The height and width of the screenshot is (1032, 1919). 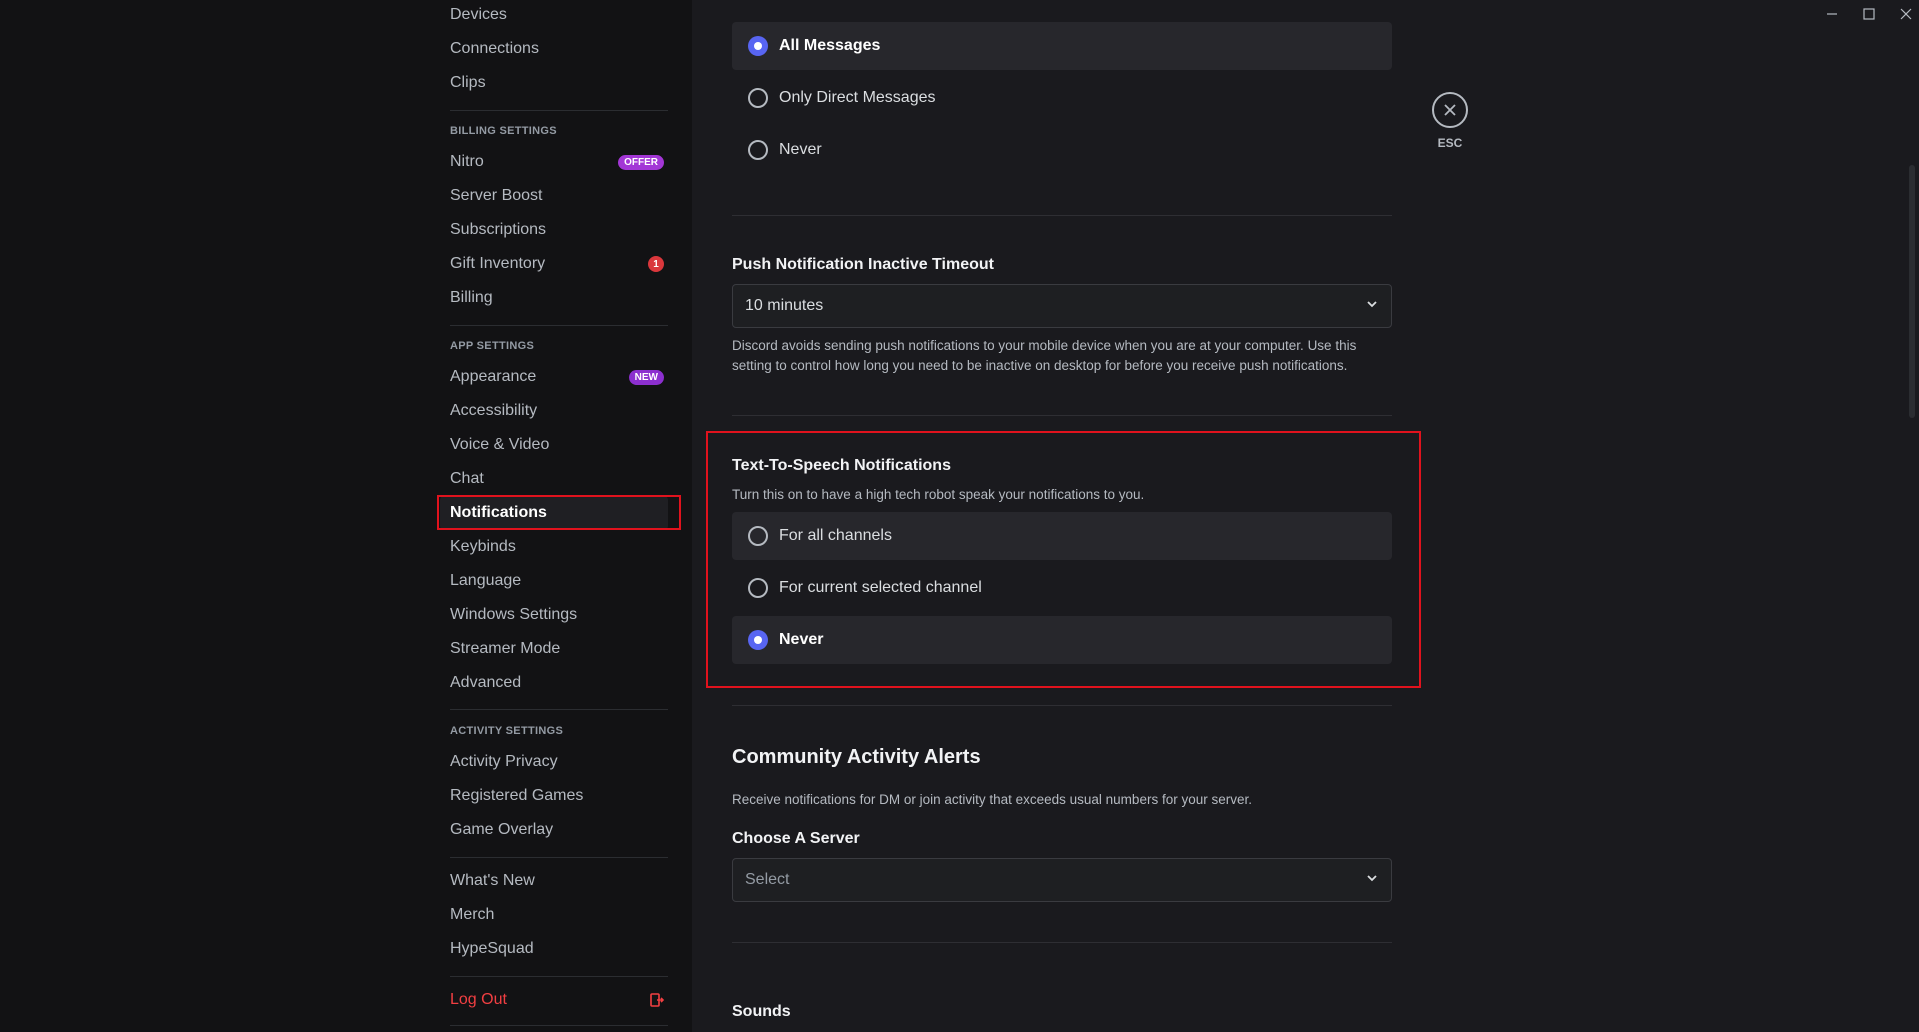 I want to click on minimize-icon, so click(x=1832, y=14).